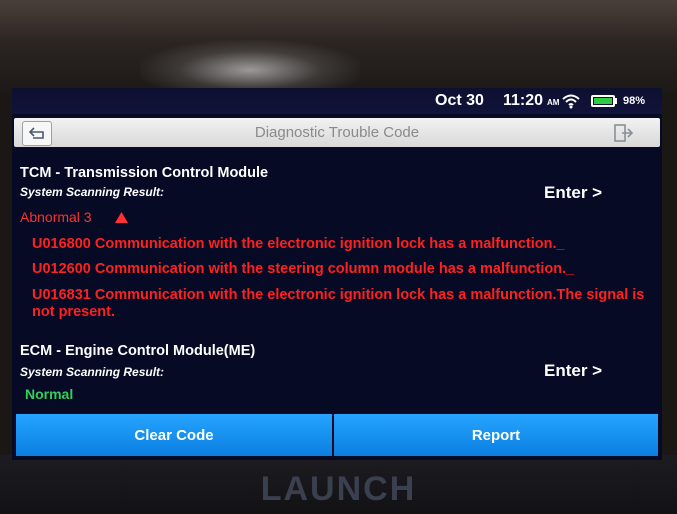  What do you see at coordinates (92, 372) in the screenshot?
I see `scan-result-label-ecm: System Scanning Result:` at bounding box center [92, 372].